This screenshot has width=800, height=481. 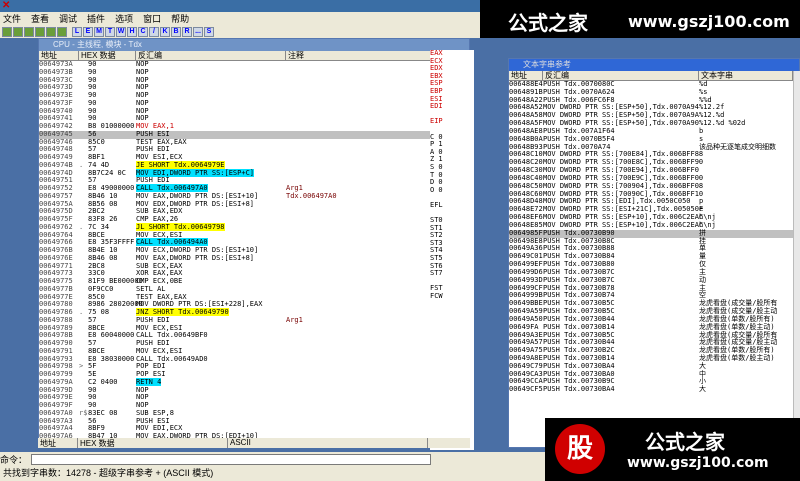 What do you see at coordinates (250, 111) in the screenshot?
I see `disassembly-row: 00649740 90 NOP` at bounding box center [250, 111].